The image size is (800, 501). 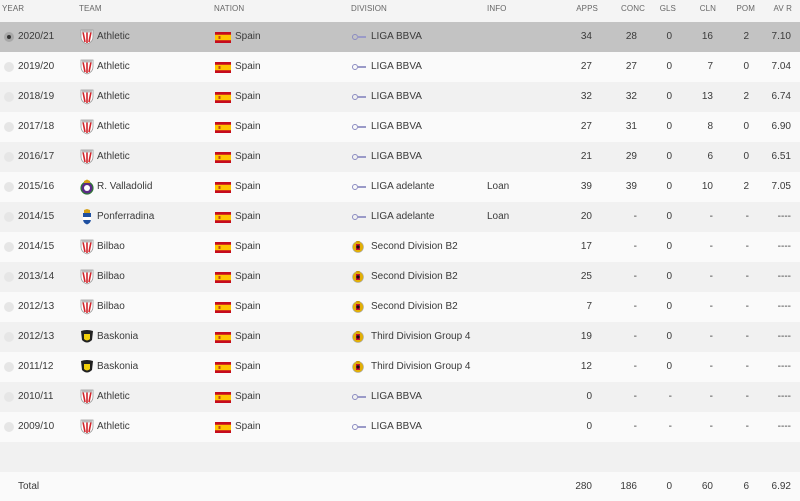 What do you see at coordinates (746, 66) in the screenshot?
I see `cell-pom: 0` at bounding box center [746, 66].